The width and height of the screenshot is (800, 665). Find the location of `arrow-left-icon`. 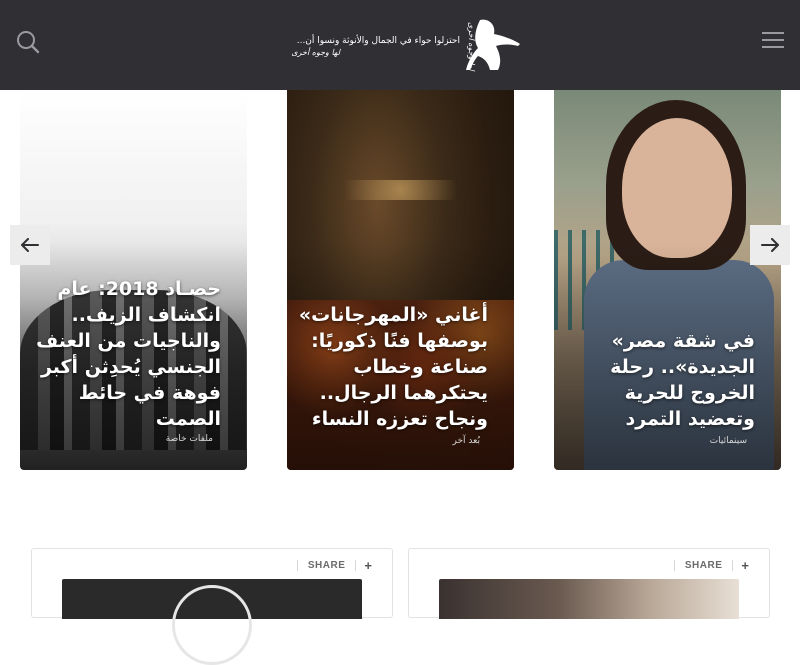

arrow-left-icon is located at coordinates (30, 245).